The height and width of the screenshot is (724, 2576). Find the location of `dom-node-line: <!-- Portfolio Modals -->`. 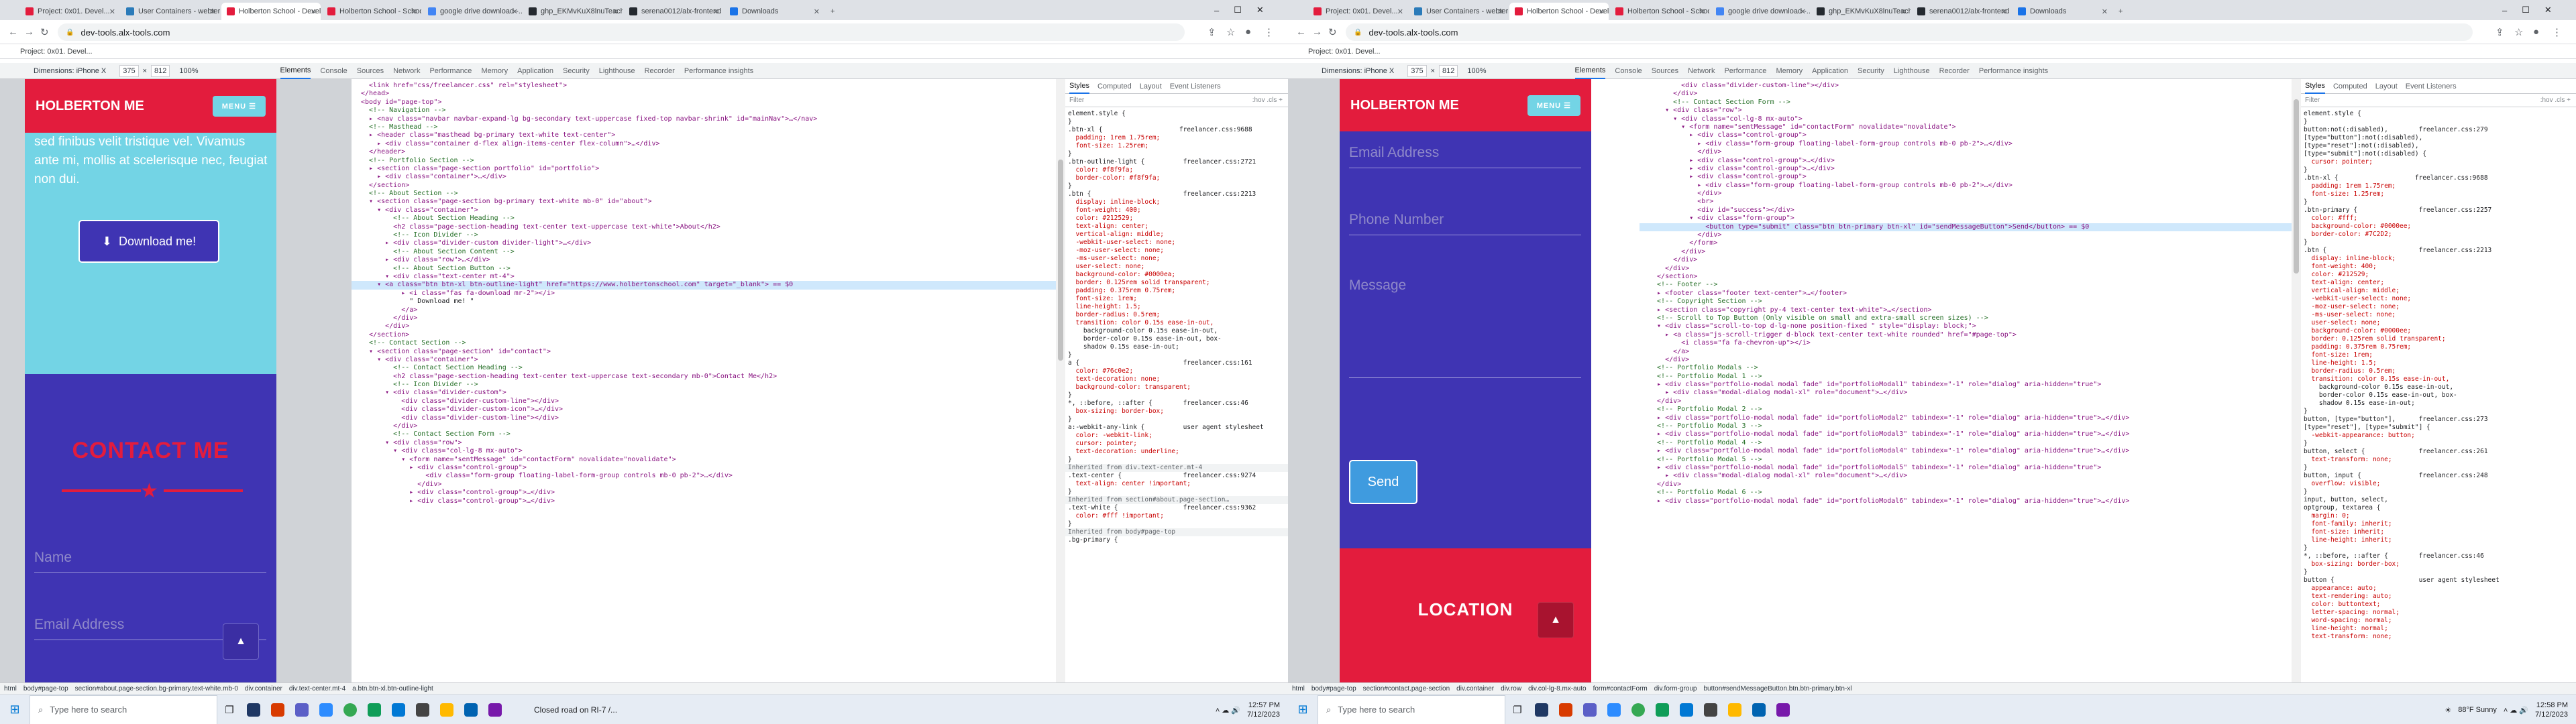

dom-node-line: <!-- Portfolio Modals --> is located at coordinates (1970, 368).